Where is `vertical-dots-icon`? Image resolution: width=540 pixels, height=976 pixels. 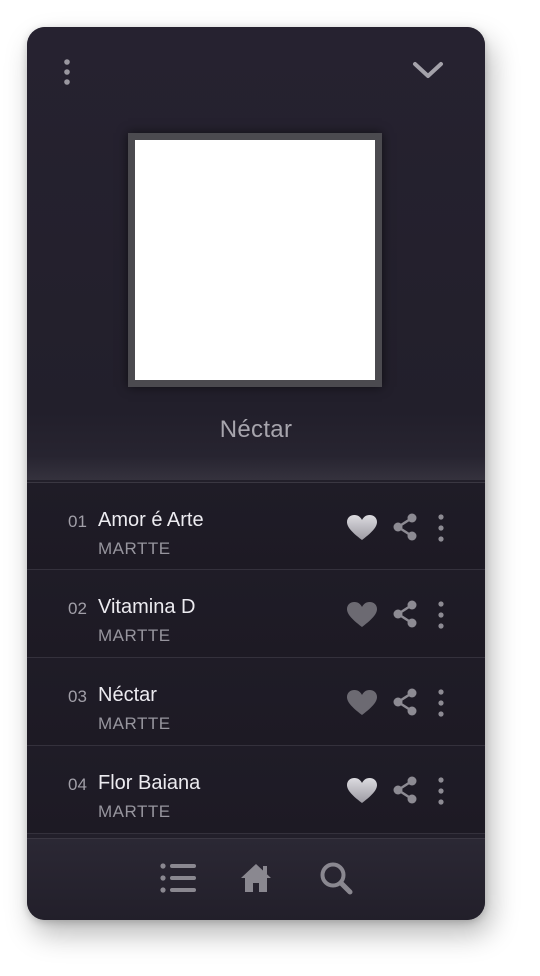 vertical-dots-icon is located at coordinates (67, 72).